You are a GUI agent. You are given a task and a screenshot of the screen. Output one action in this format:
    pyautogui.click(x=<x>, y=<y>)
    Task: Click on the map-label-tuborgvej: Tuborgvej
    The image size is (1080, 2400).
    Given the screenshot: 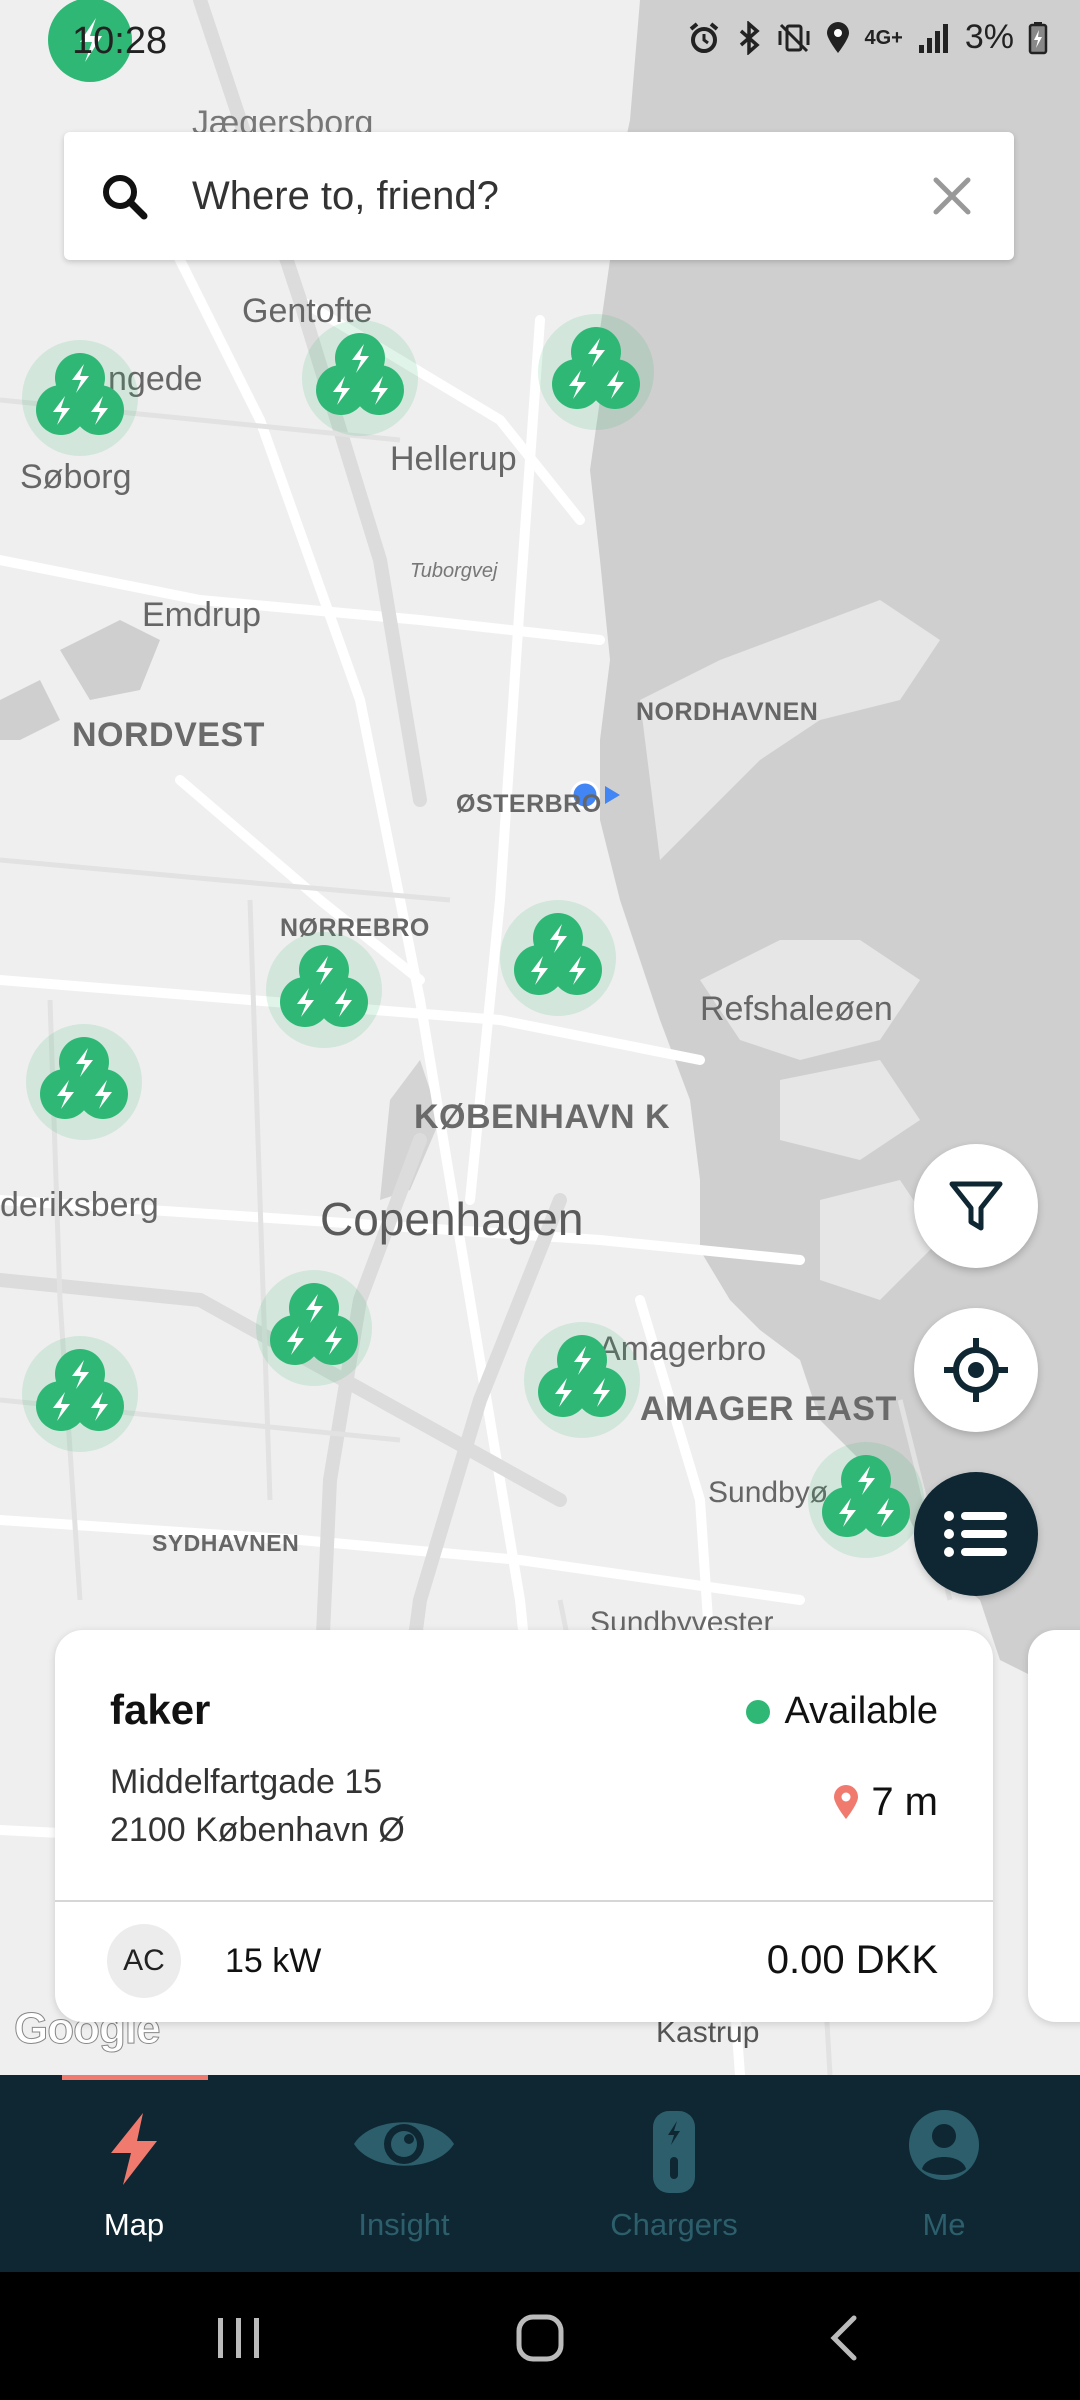 What is the action you would take?
    pyautogui.click(x=454, y=571)
    